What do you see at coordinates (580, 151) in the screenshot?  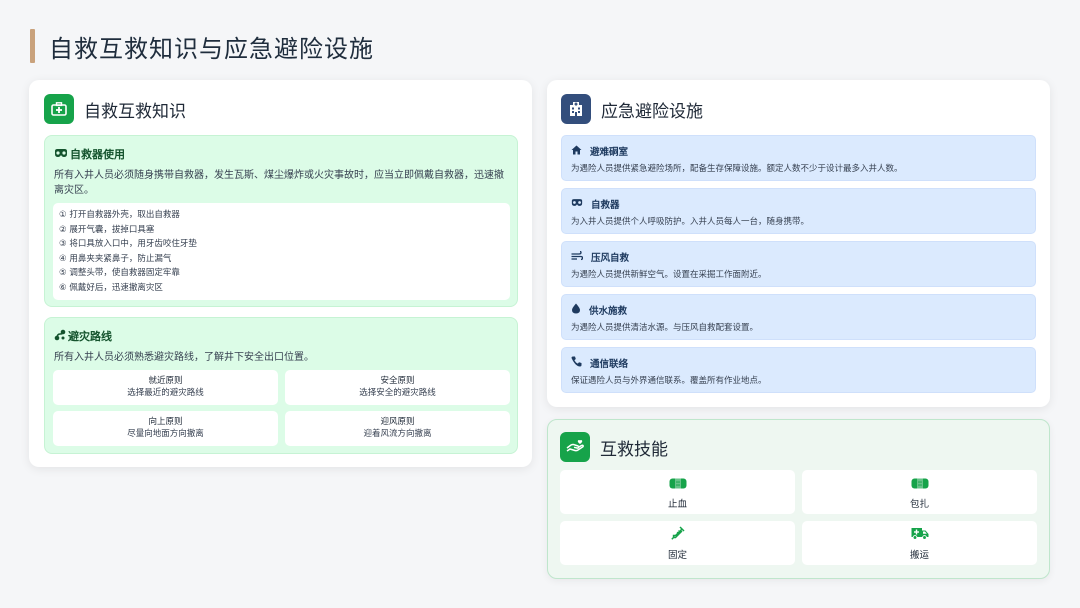 I see `house-icon` at bounding box center [580, 151].